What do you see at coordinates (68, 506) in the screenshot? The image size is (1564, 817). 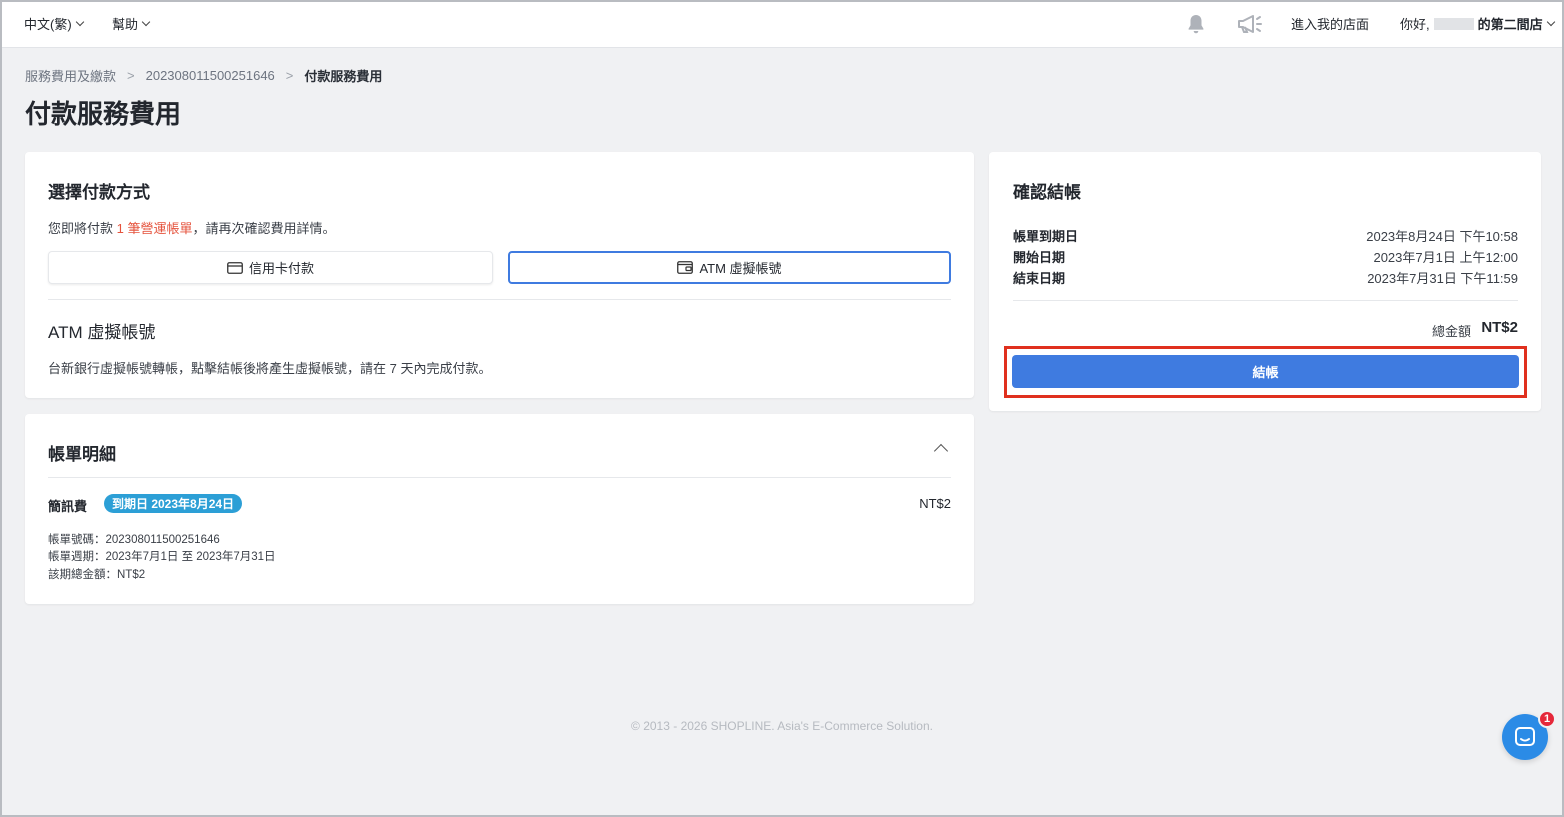 I see `fee-name: 簡訊費` at bounding box center [68, 506].